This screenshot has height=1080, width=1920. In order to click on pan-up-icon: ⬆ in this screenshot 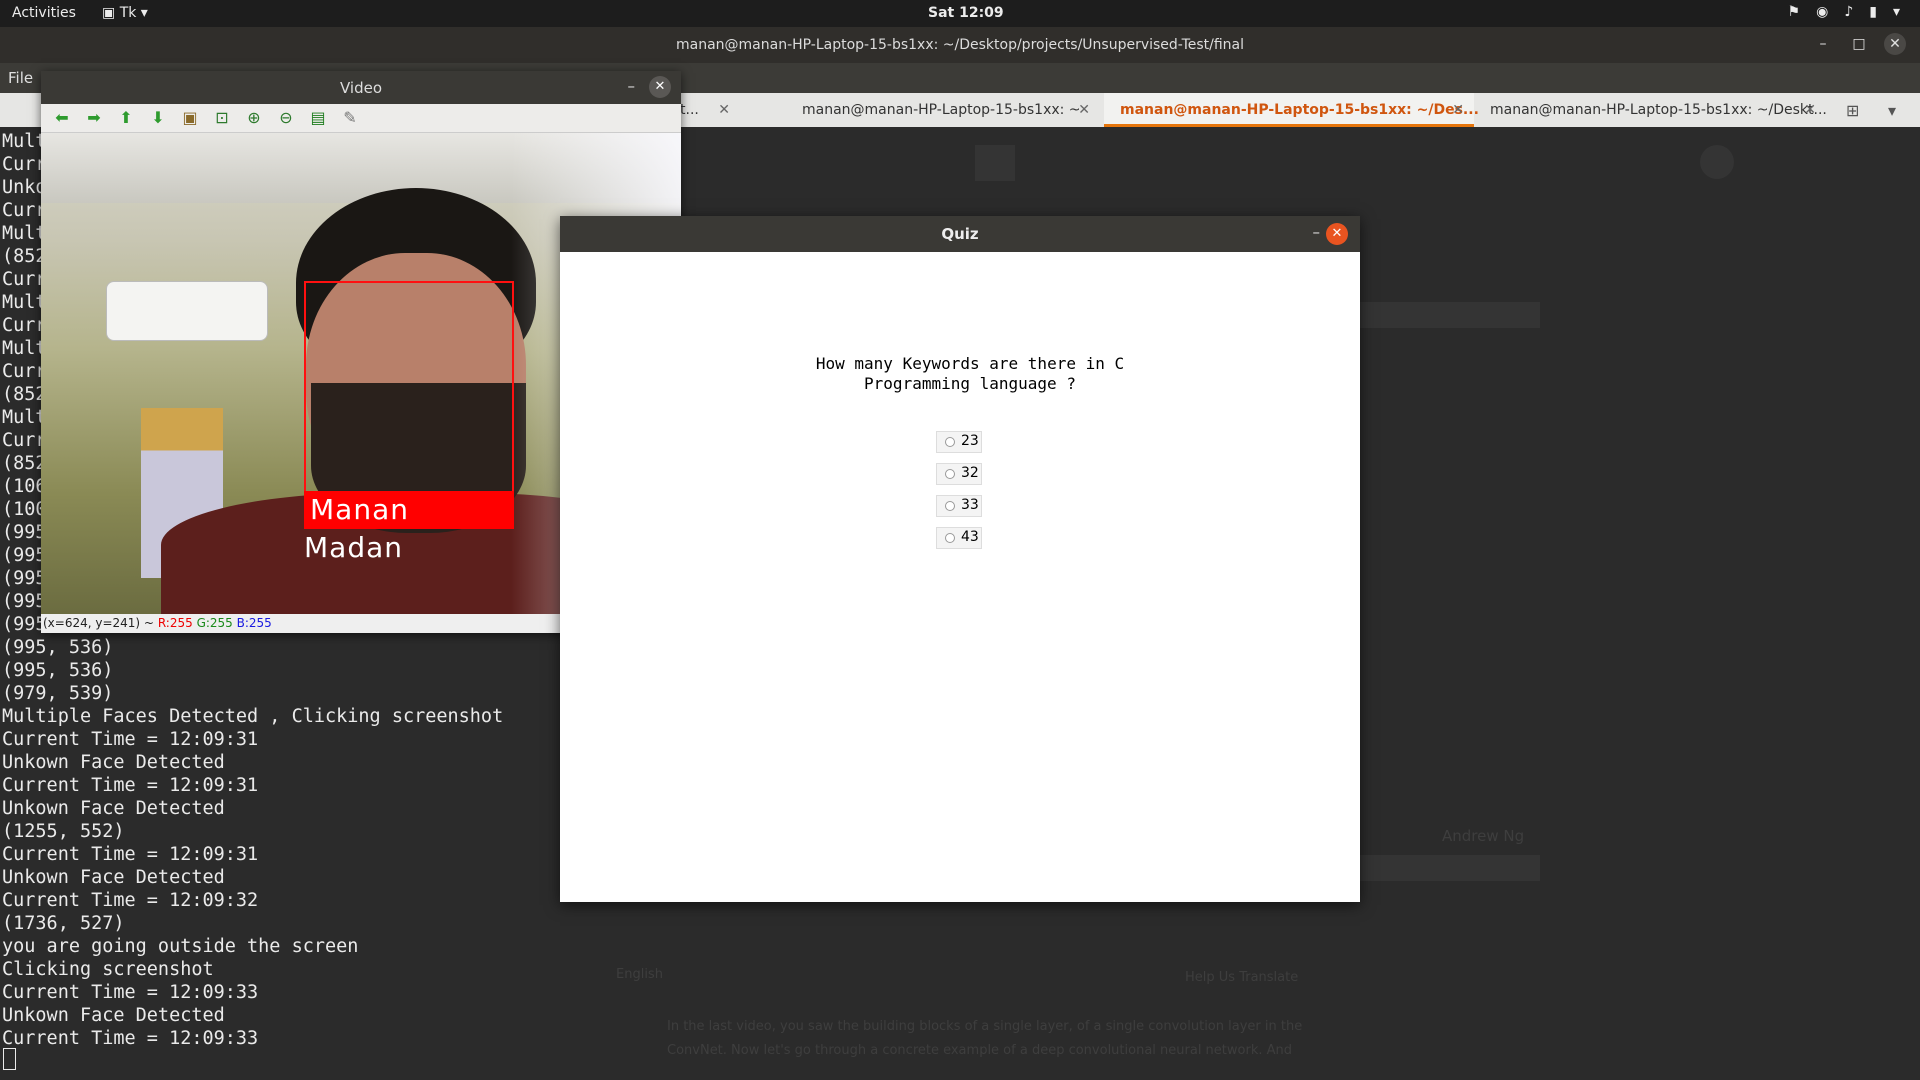, I will do `click(126, 118)`.